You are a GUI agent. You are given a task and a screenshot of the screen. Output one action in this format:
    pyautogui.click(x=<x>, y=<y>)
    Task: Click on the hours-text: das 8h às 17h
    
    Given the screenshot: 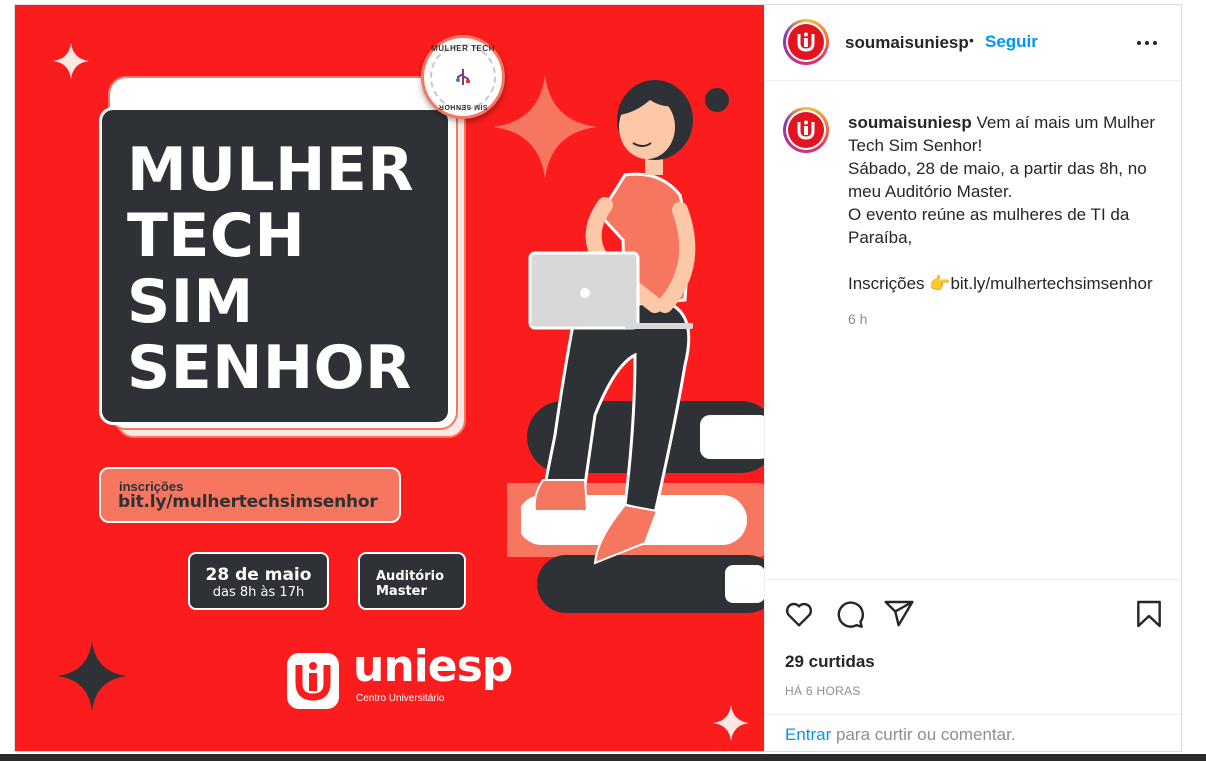 What is the action you would take?
    pyautogui.click(x=258, y=592)
    